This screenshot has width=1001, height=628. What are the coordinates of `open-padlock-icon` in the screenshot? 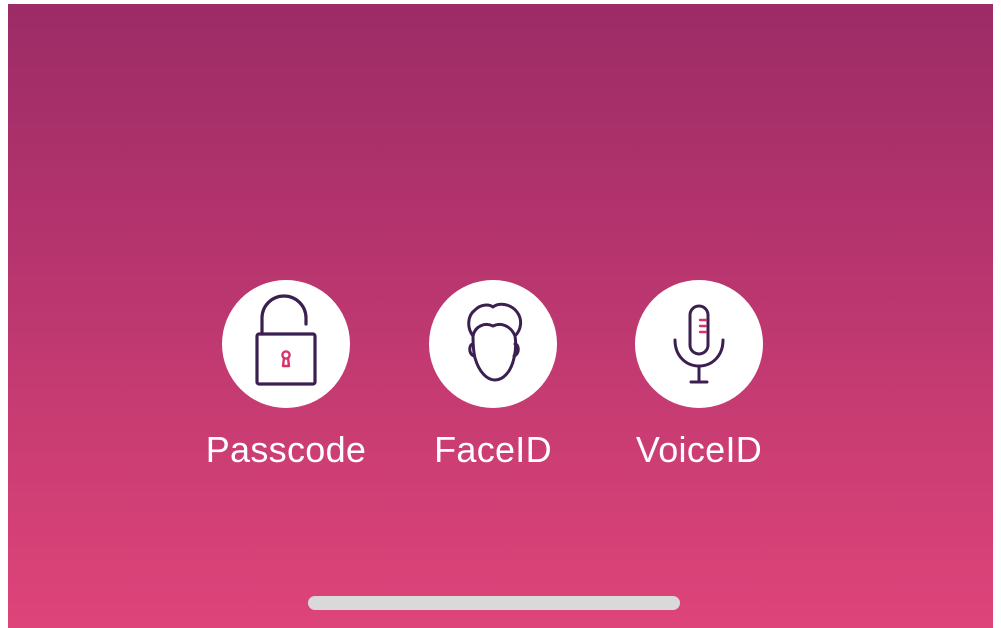 It's located at (286, 340).